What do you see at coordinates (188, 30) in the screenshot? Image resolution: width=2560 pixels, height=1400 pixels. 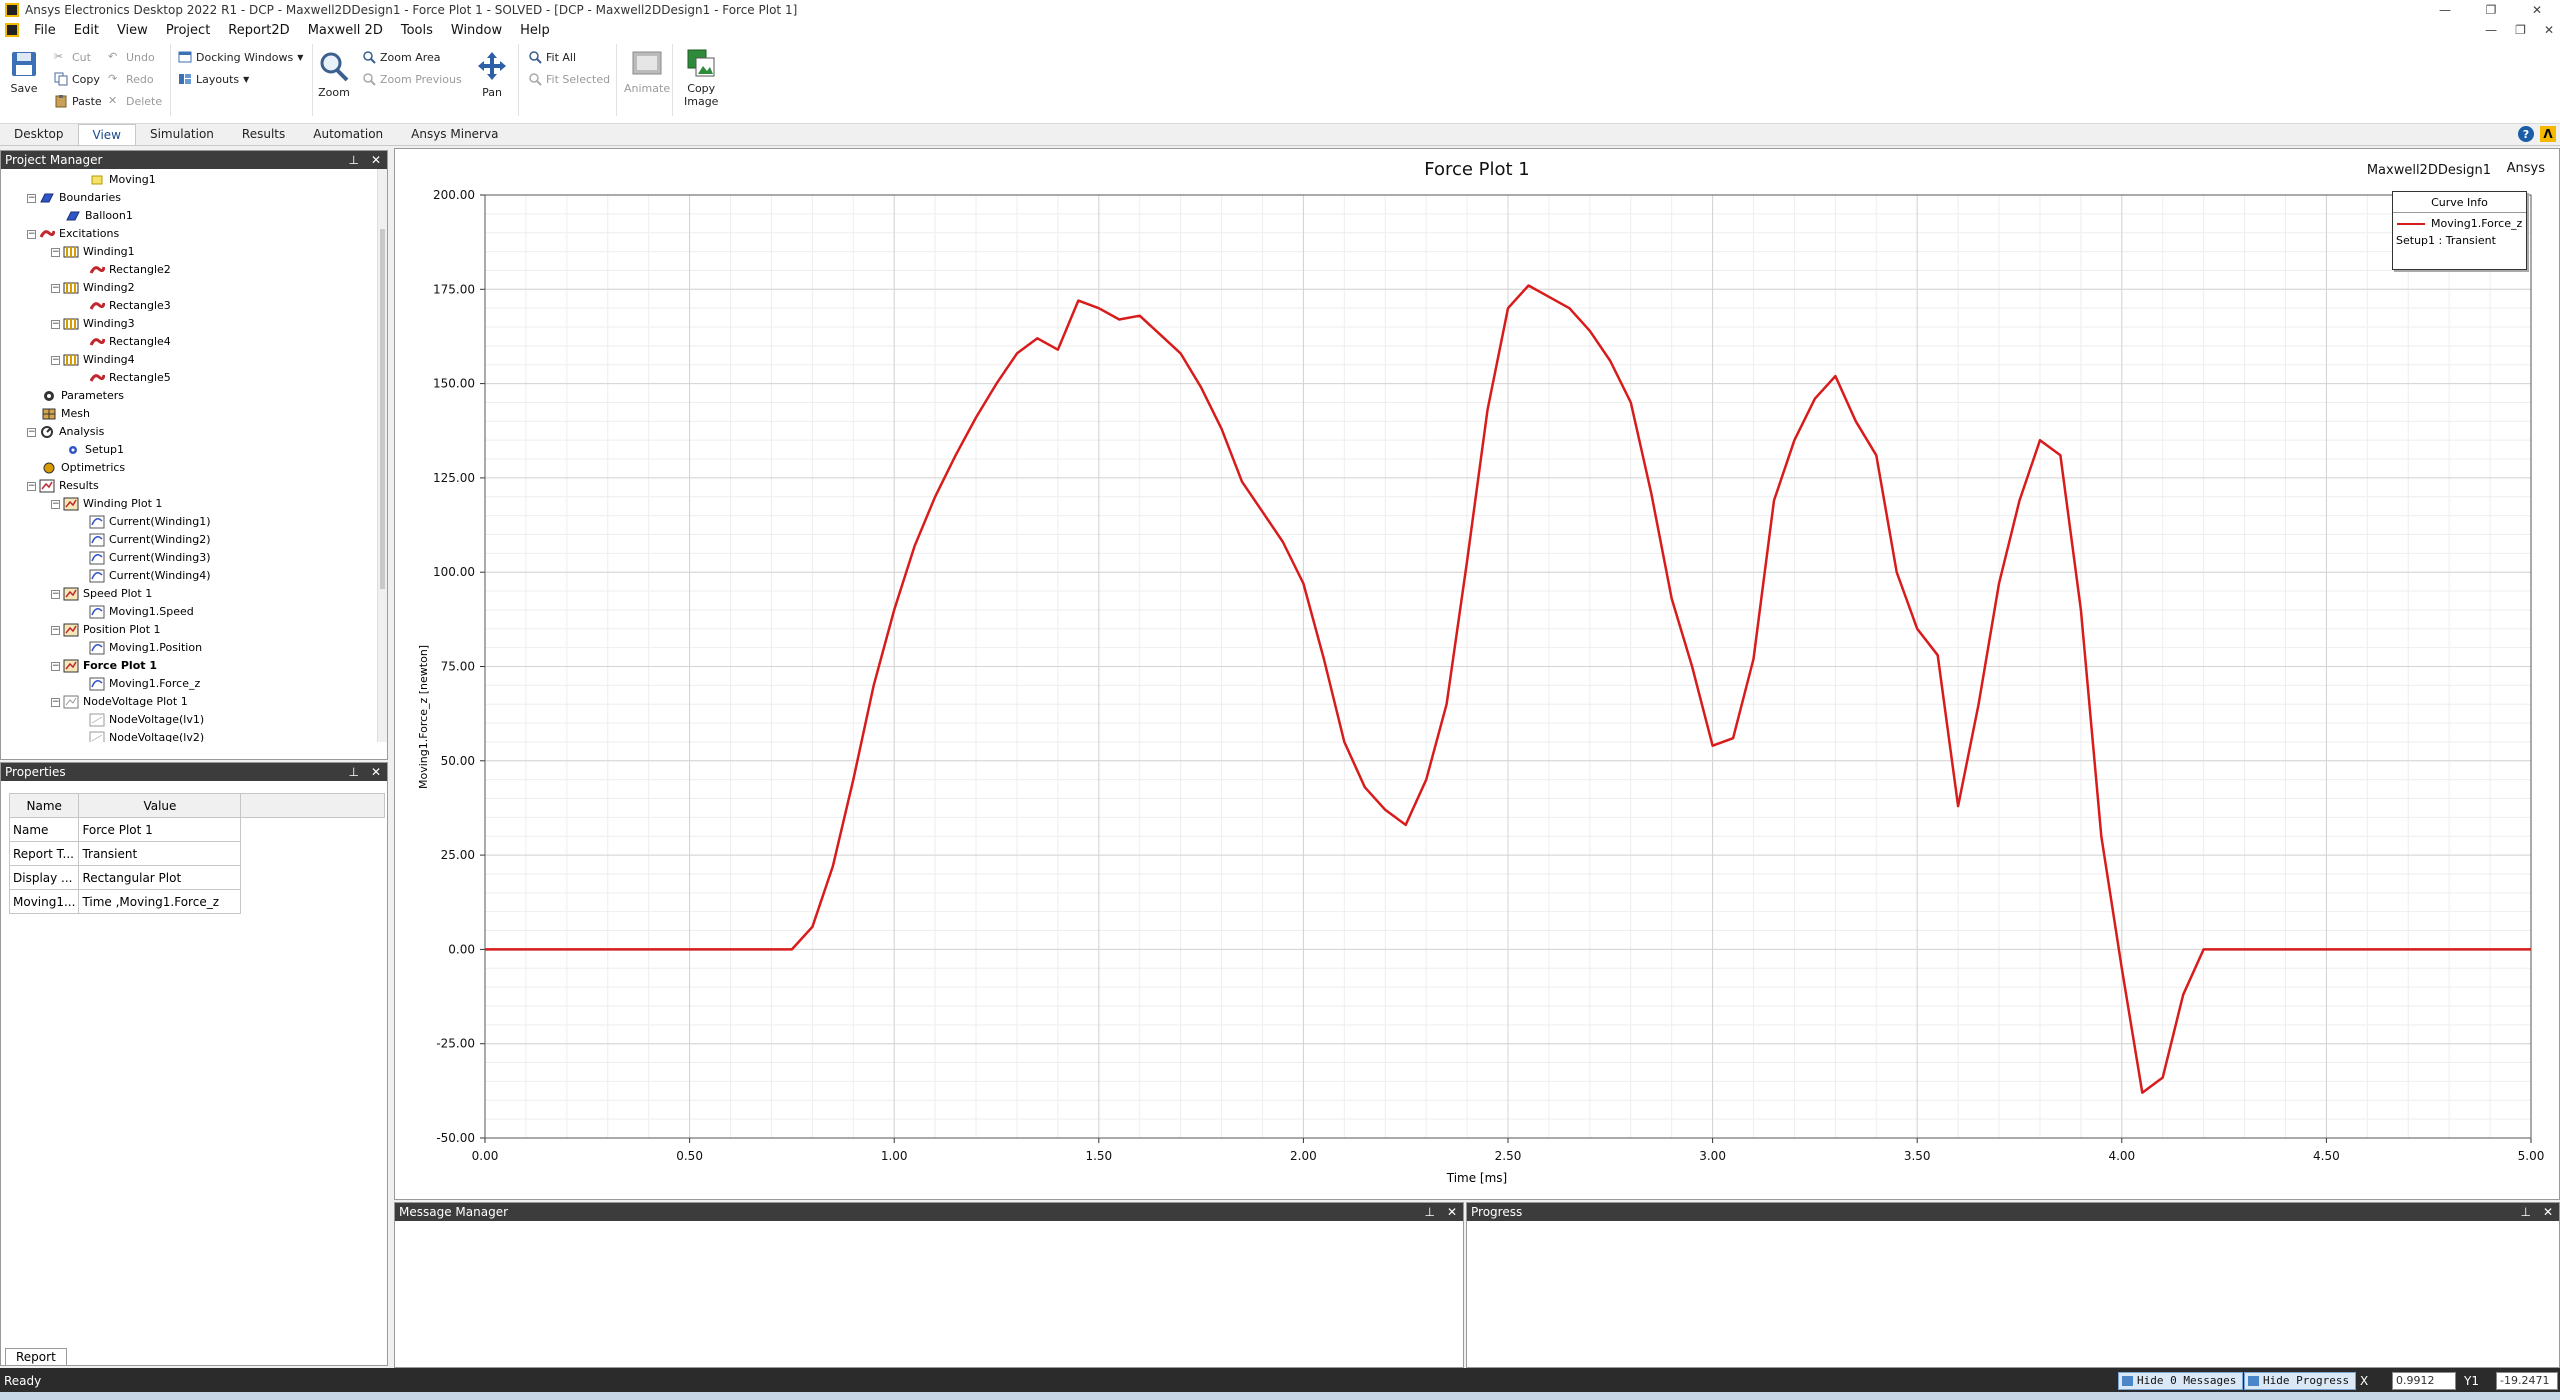 I see `menu-project: Project` at bounding box center [188, 30].